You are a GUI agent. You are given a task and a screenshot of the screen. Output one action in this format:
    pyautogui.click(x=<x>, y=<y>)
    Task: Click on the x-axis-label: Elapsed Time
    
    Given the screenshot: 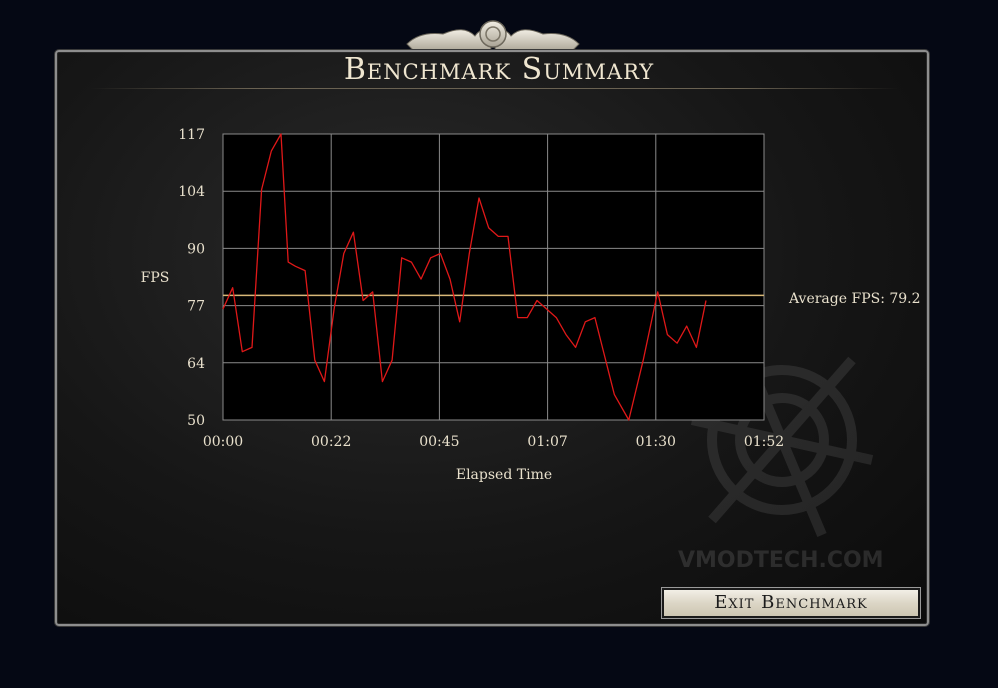 What is the action you would take?
    pyautogui.click(x=504, y=475)
    